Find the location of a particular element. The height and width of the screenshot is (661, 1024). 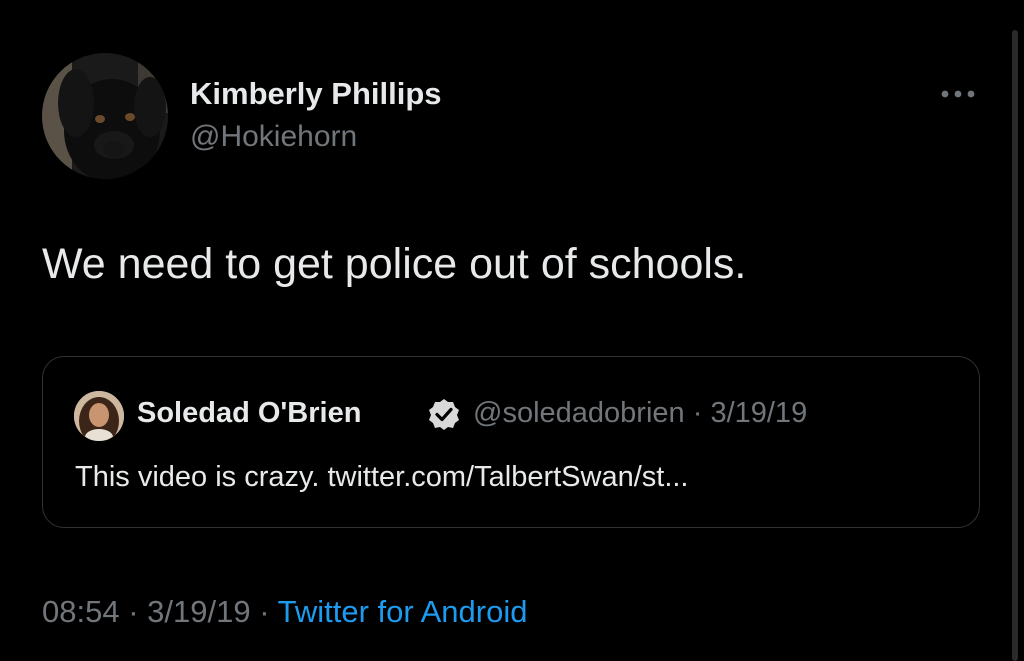

portrait-avatar-image is located at coordinates (99, 416).